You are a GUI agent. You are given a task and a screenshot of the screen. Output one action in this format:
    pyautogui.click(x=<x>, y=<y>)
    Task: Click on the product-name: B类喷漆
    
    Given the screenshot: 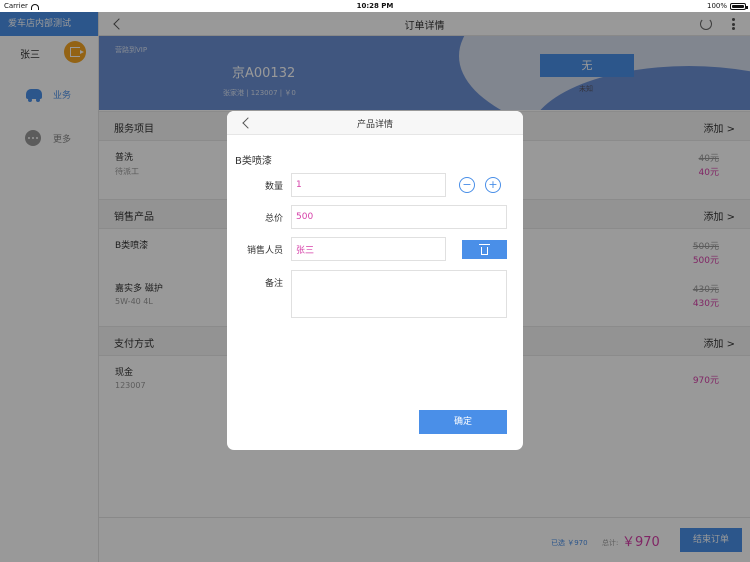 What is the action you would take?
    pyautogui.click(x=253, y=161)
    